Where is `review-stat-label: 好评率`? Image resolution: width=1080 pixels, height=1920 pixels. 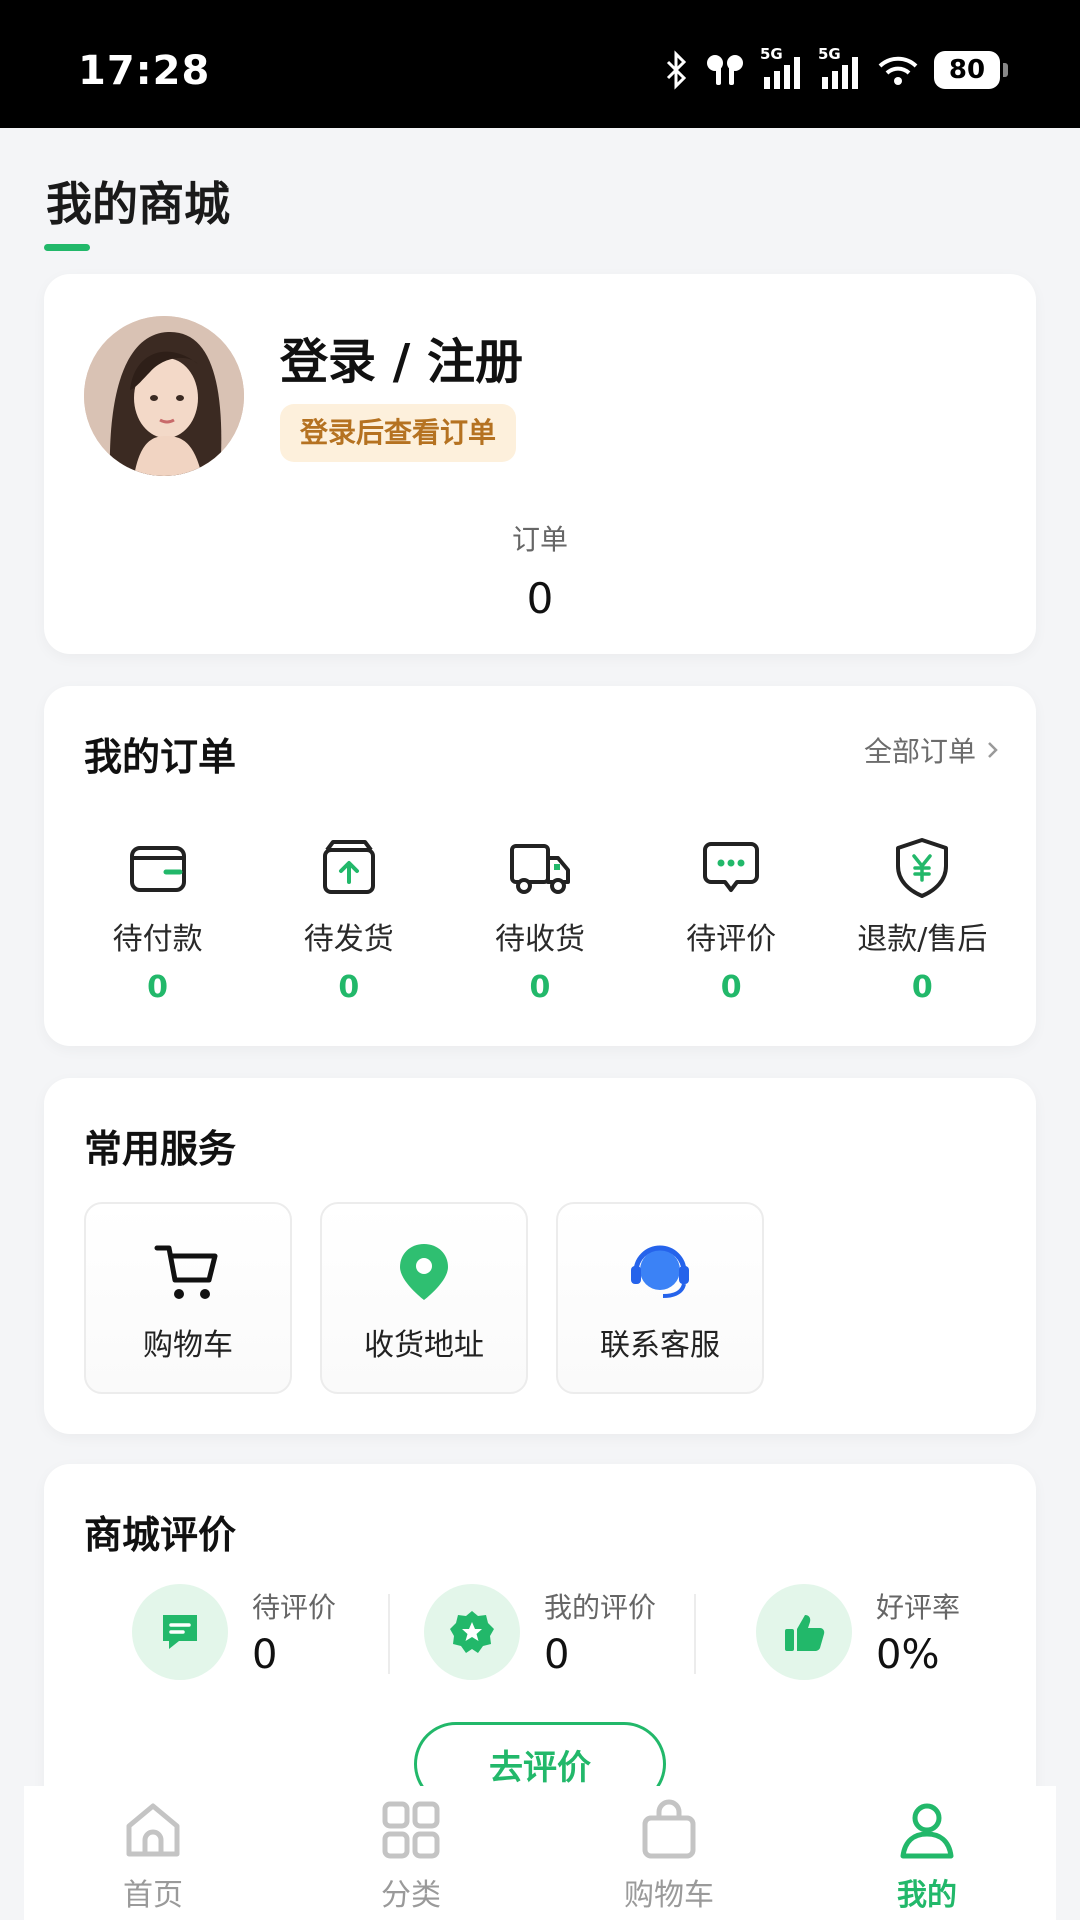 review-stat-label: 好评率 is located at coordinates (918, 1607).